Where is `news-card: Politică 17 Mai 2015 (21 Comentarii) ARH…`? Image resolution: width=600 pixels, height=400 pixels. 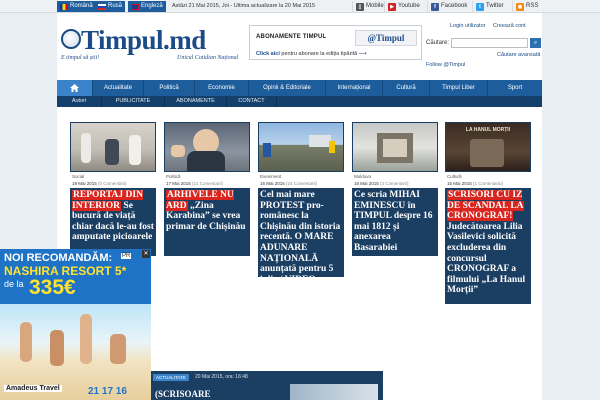 news-card: Politică 17 Mai 2015 (21 Comentarii) ARH… is located at coordinates (207, 189).